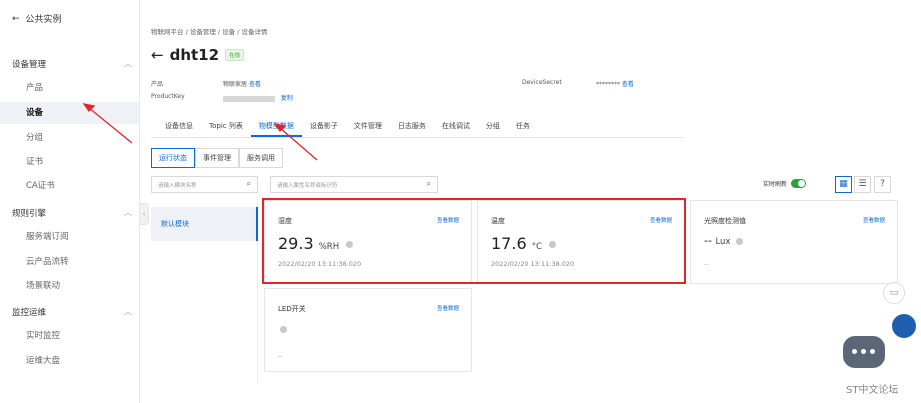  What do you see at coordinates (864, 352) in the screenshot?
I see `chat-icon` at bounding box center [864, 352].